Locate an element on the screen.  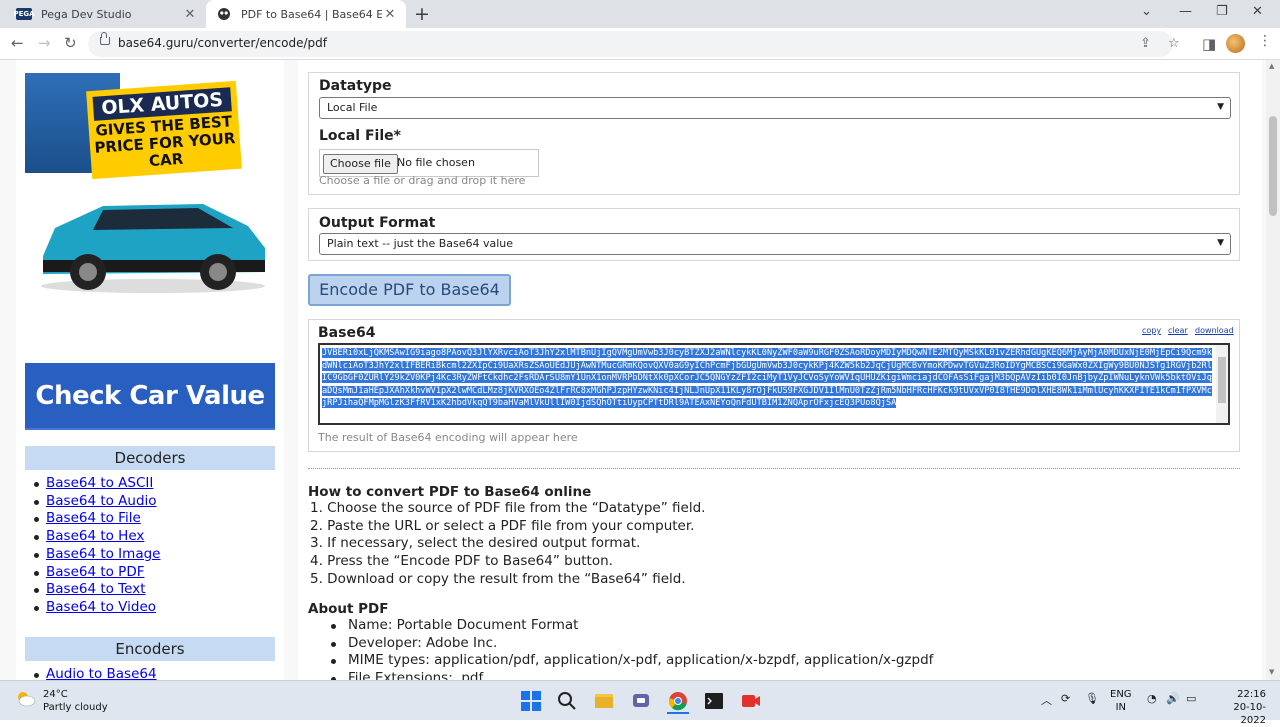
scroll-down-icon: ▼ is located at coordinates (1271, 672).